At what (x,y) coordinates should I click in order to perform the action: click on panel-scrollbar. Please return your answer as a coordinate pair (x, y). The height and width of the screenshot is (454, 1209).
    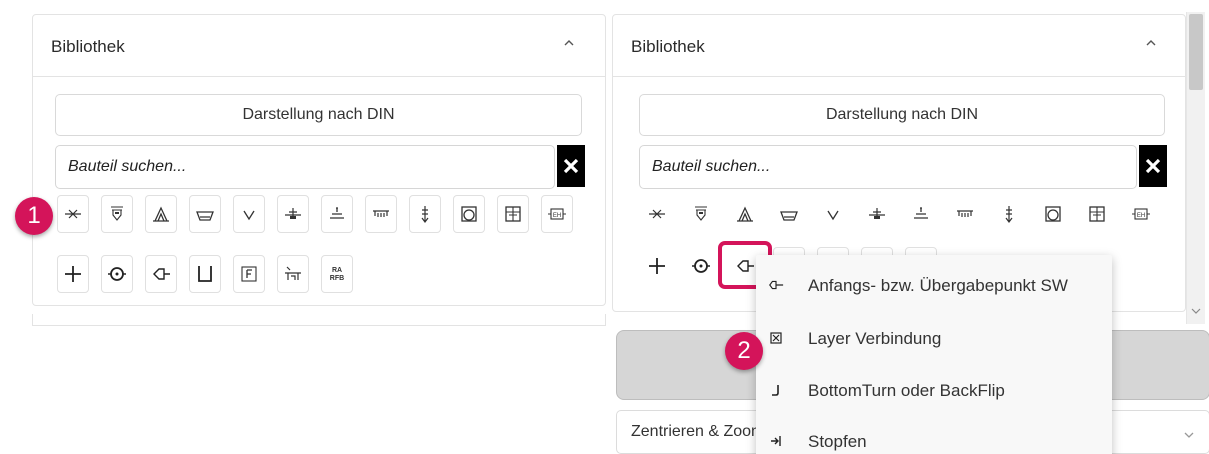
    Looking at the image, I should click on (1195, 168).